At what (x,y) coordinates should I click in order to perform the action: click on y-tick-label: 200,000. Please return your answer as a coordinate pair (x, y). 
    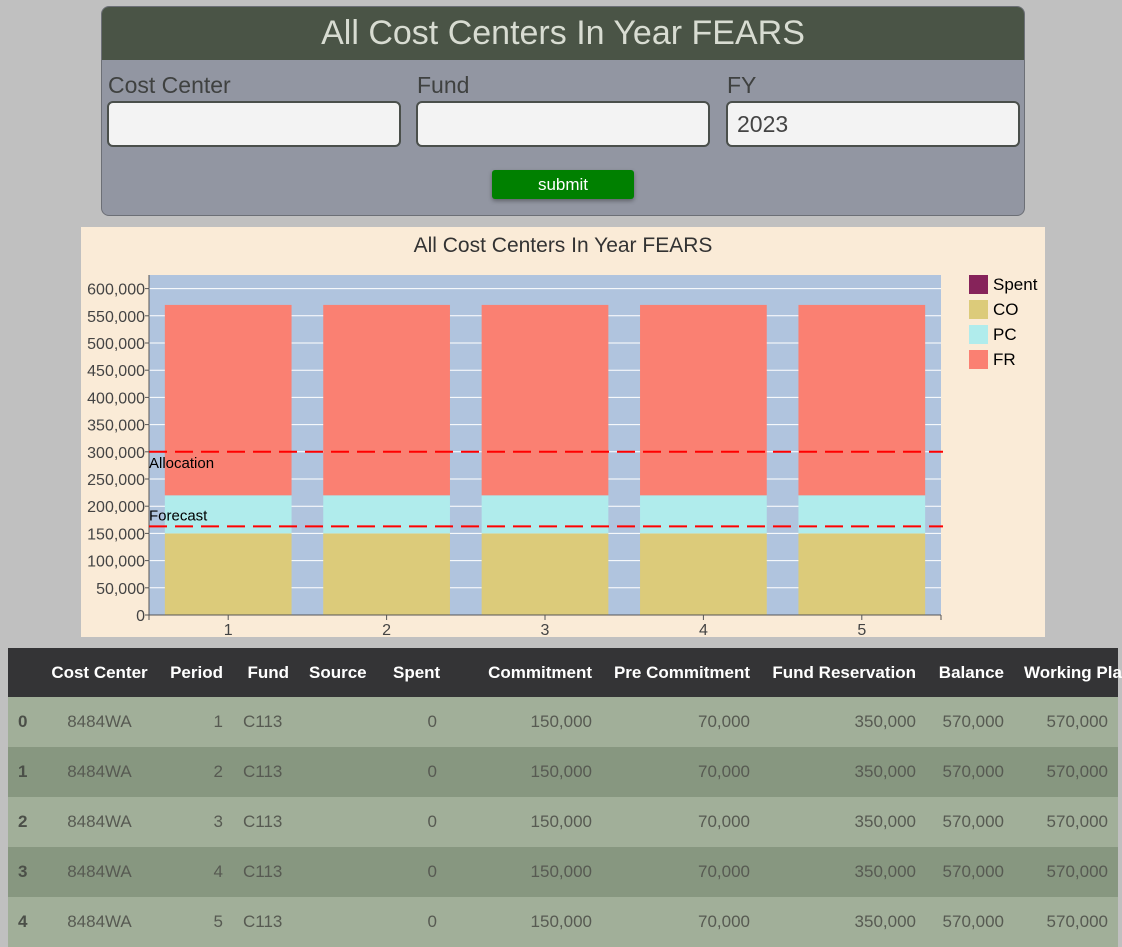
    Looking at the image, I should click on (116, 507).